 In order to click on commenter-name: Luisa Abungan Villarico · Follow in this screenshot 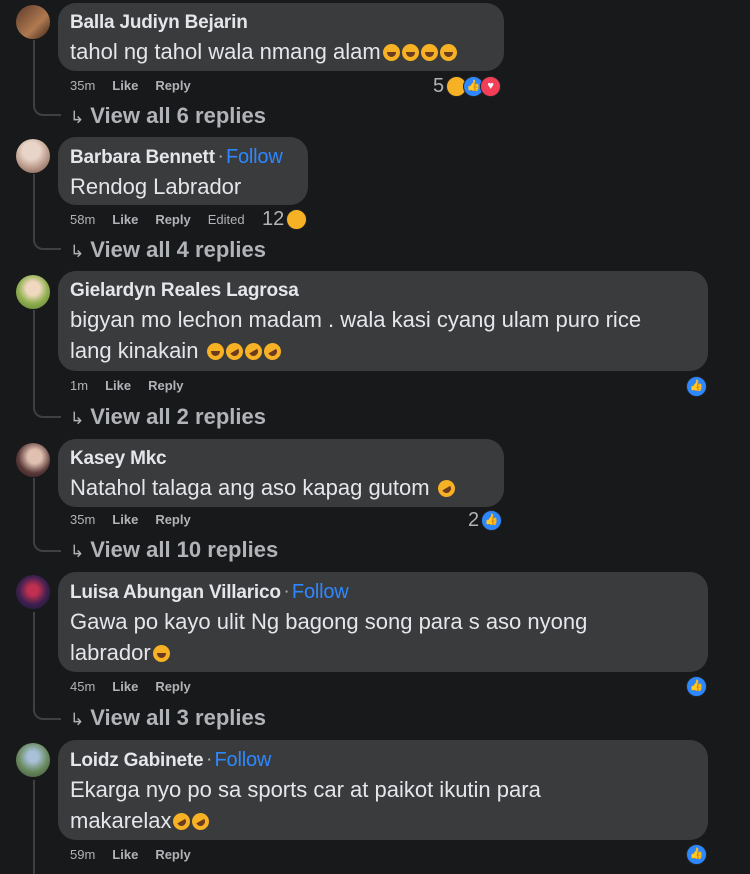, I will do `click(383, 592)`.